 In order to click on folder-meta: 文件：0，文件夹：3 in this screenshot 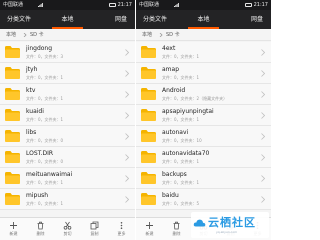, I will do `click(45, 56)`.